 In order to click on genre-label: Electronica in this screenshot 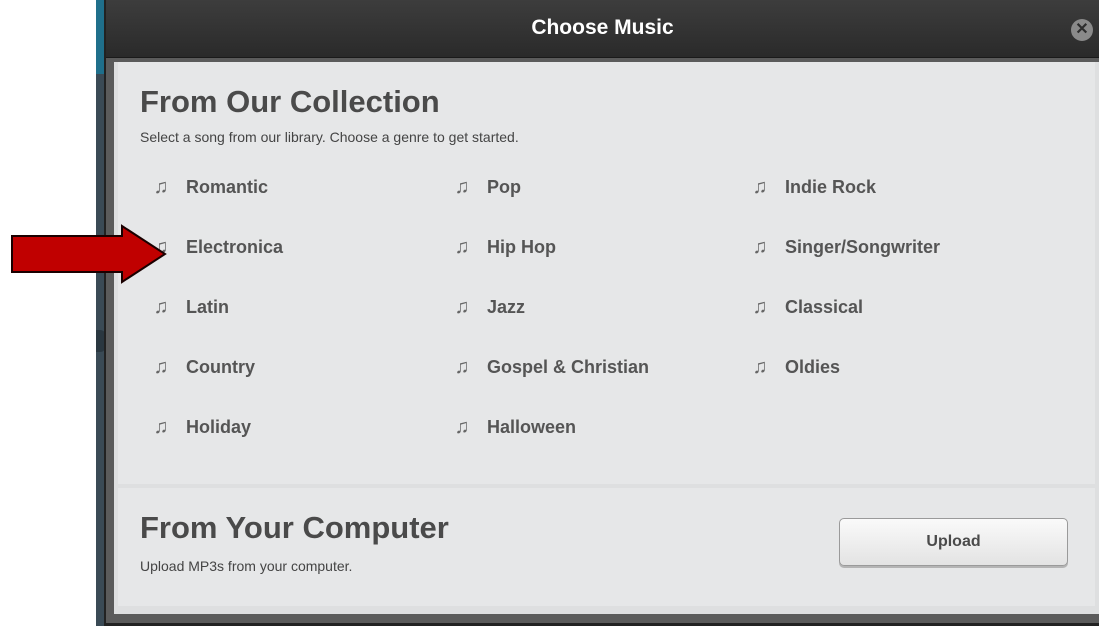, I will do `click(235, 247)`.